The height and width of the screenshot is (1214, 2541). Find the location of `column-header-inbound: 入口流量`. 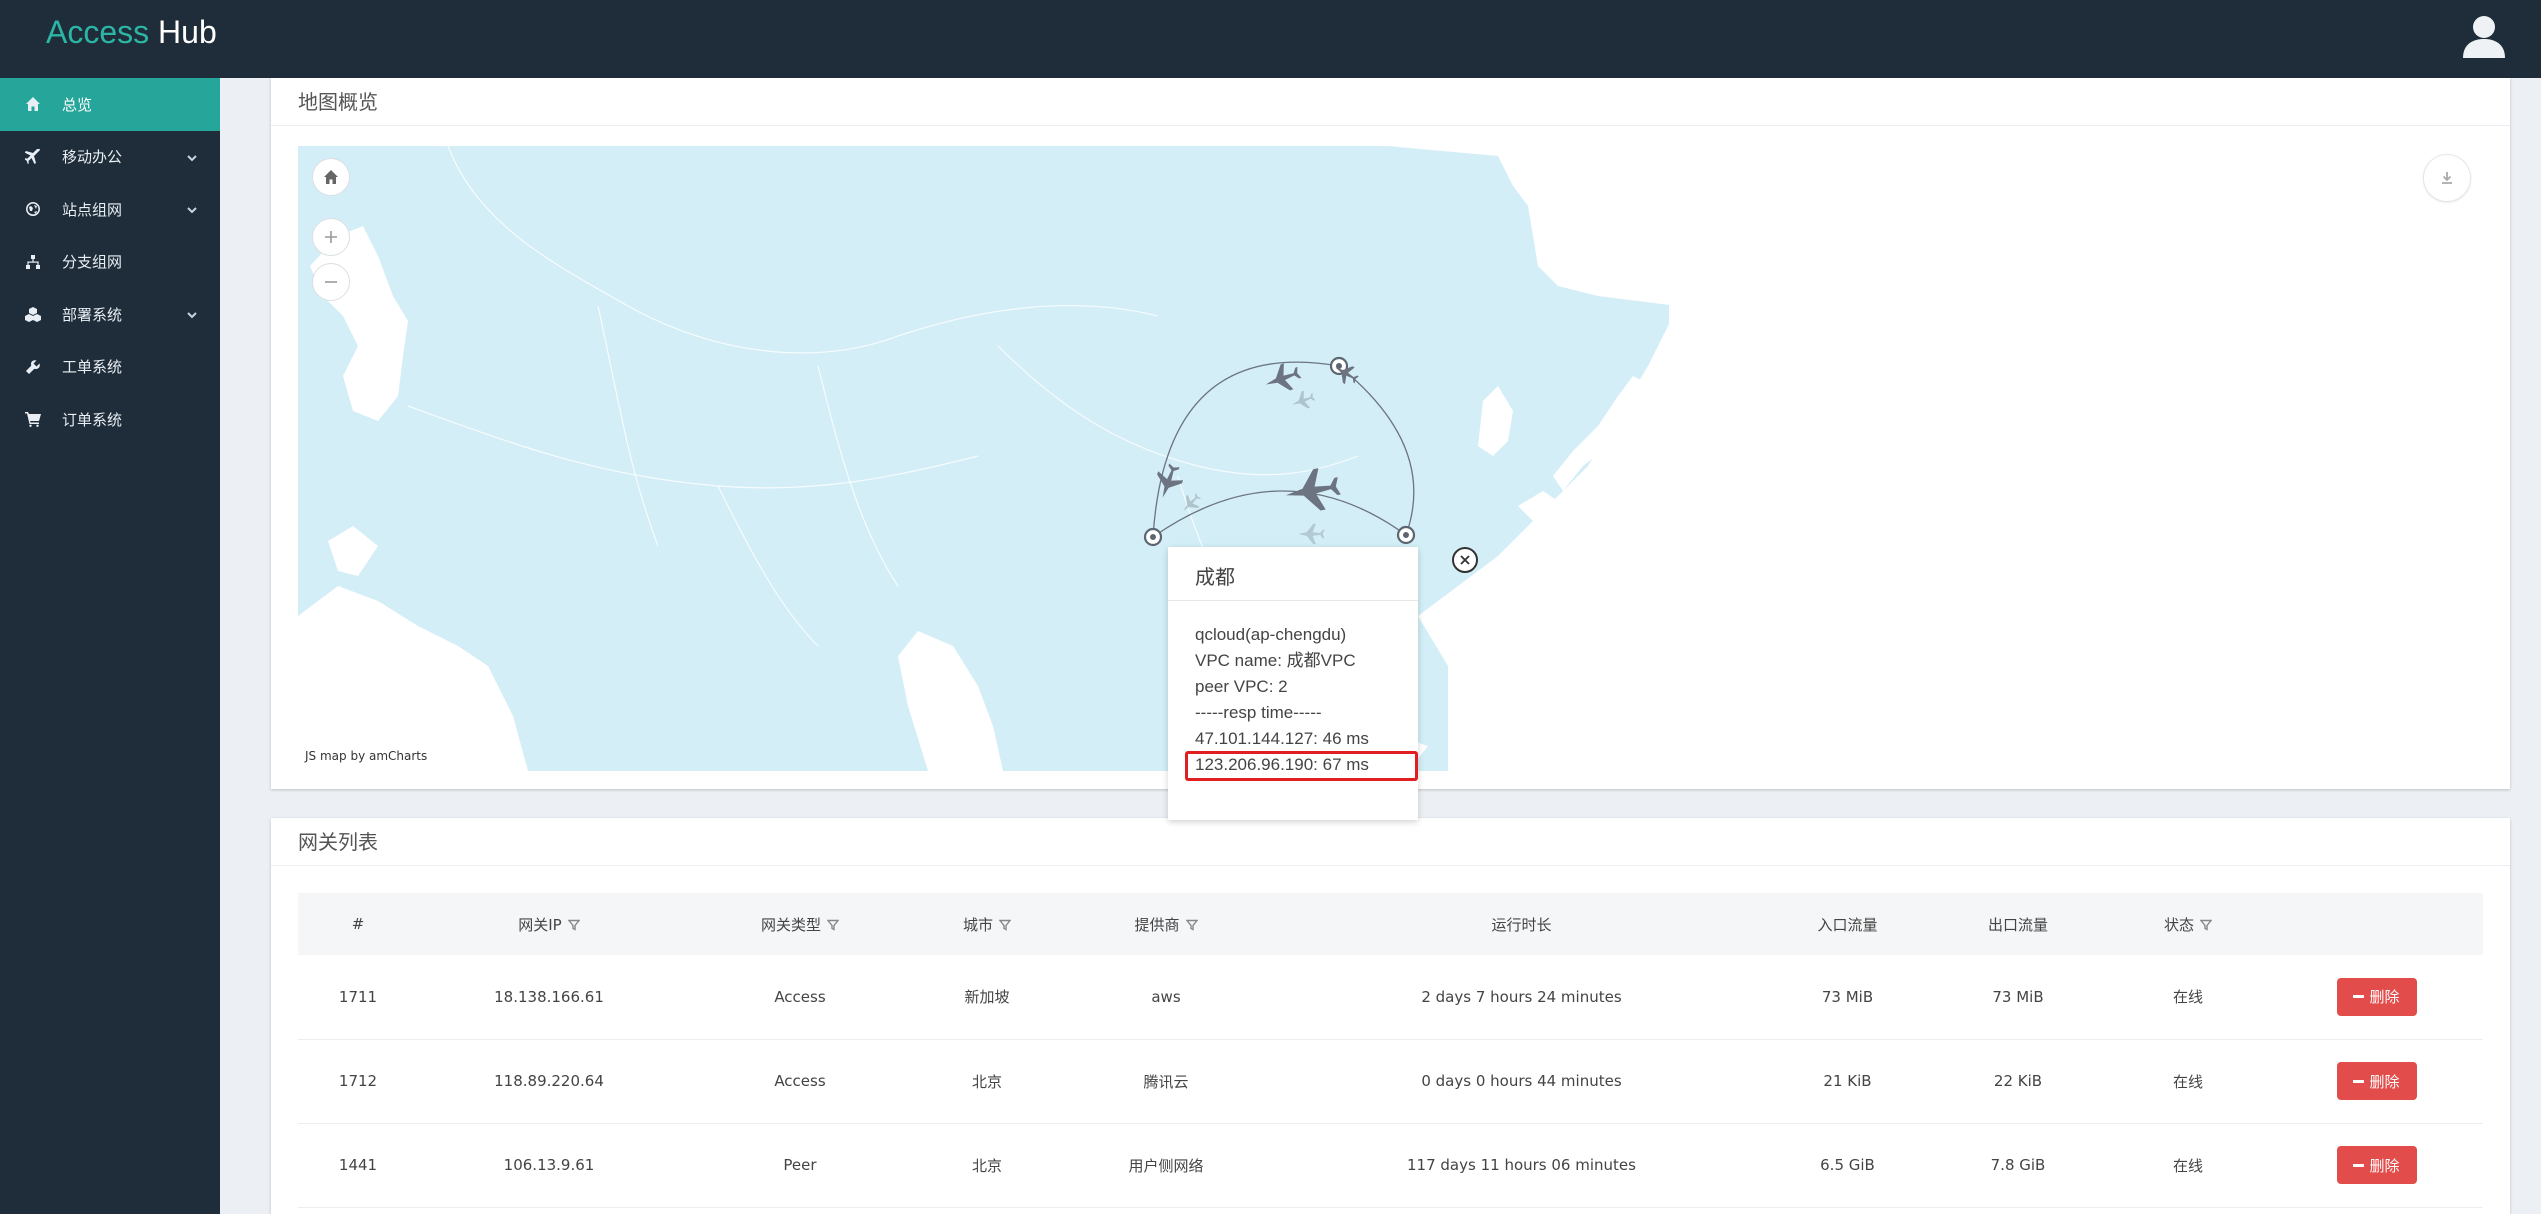

column-header-inbound: 入口流量 is located at coordinates (1847, 924).